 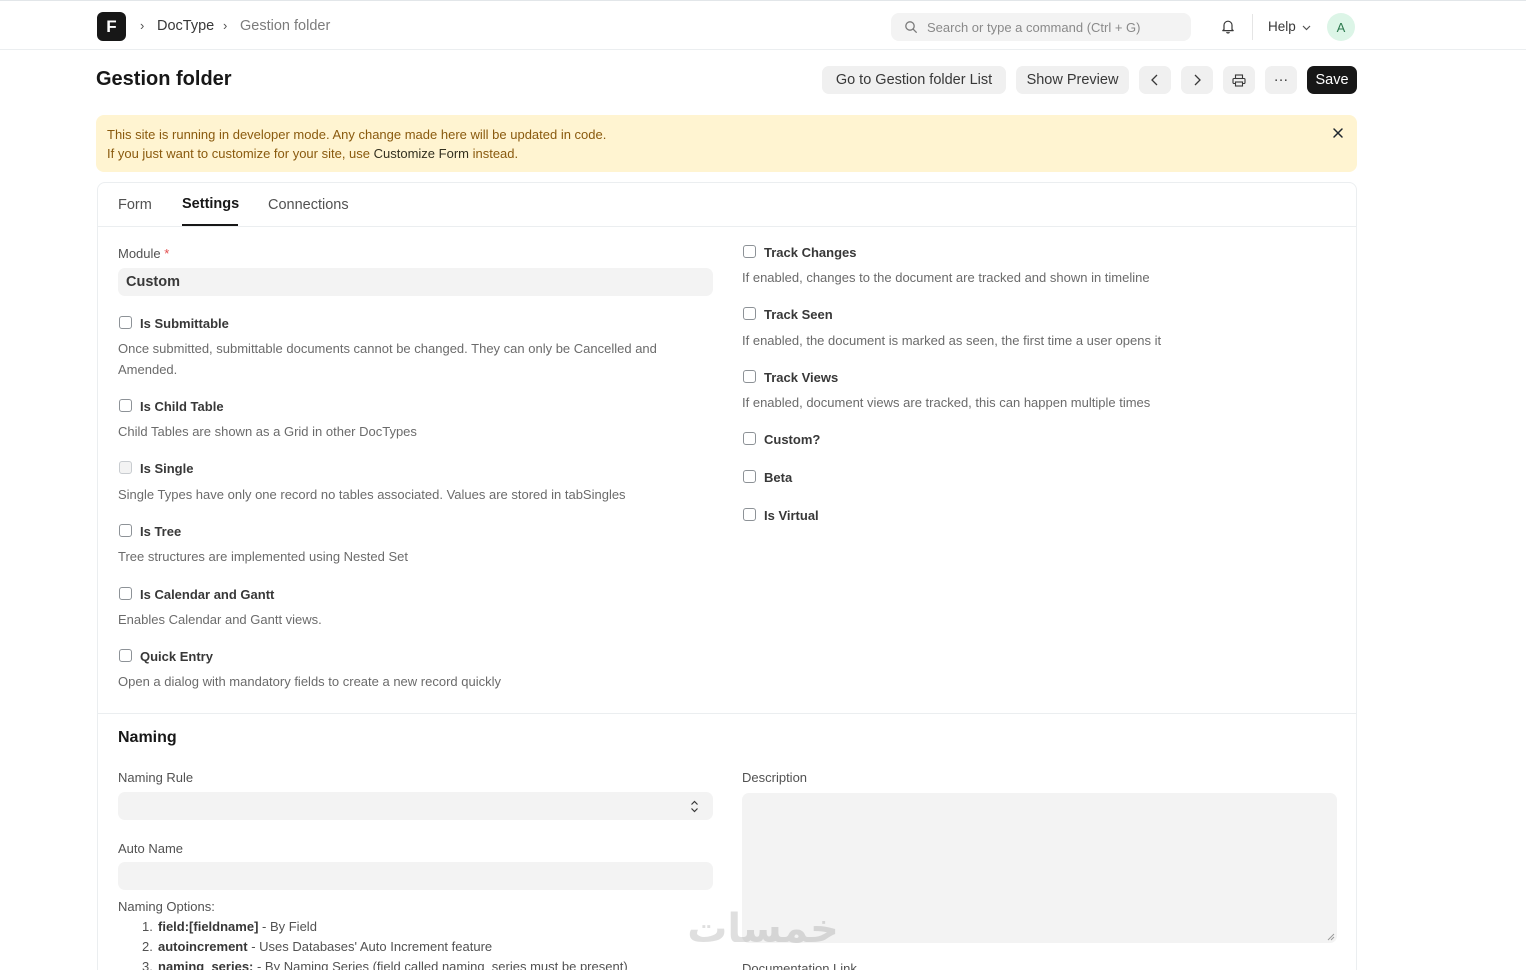 I want to click on print-button, so click(x=1239, y=80).